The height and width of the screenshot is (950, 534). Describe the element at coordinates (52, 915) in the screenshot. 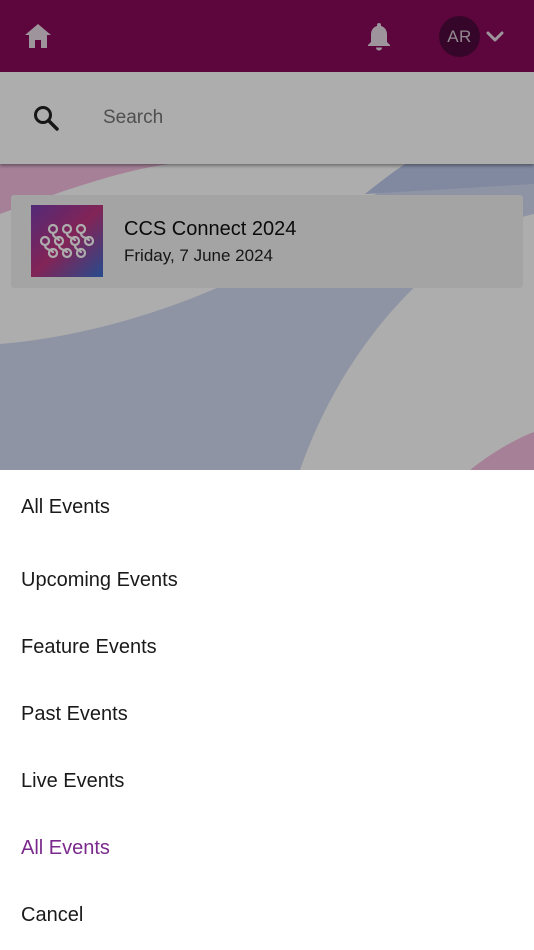

I see `cancel-button: Cancel` at that location.